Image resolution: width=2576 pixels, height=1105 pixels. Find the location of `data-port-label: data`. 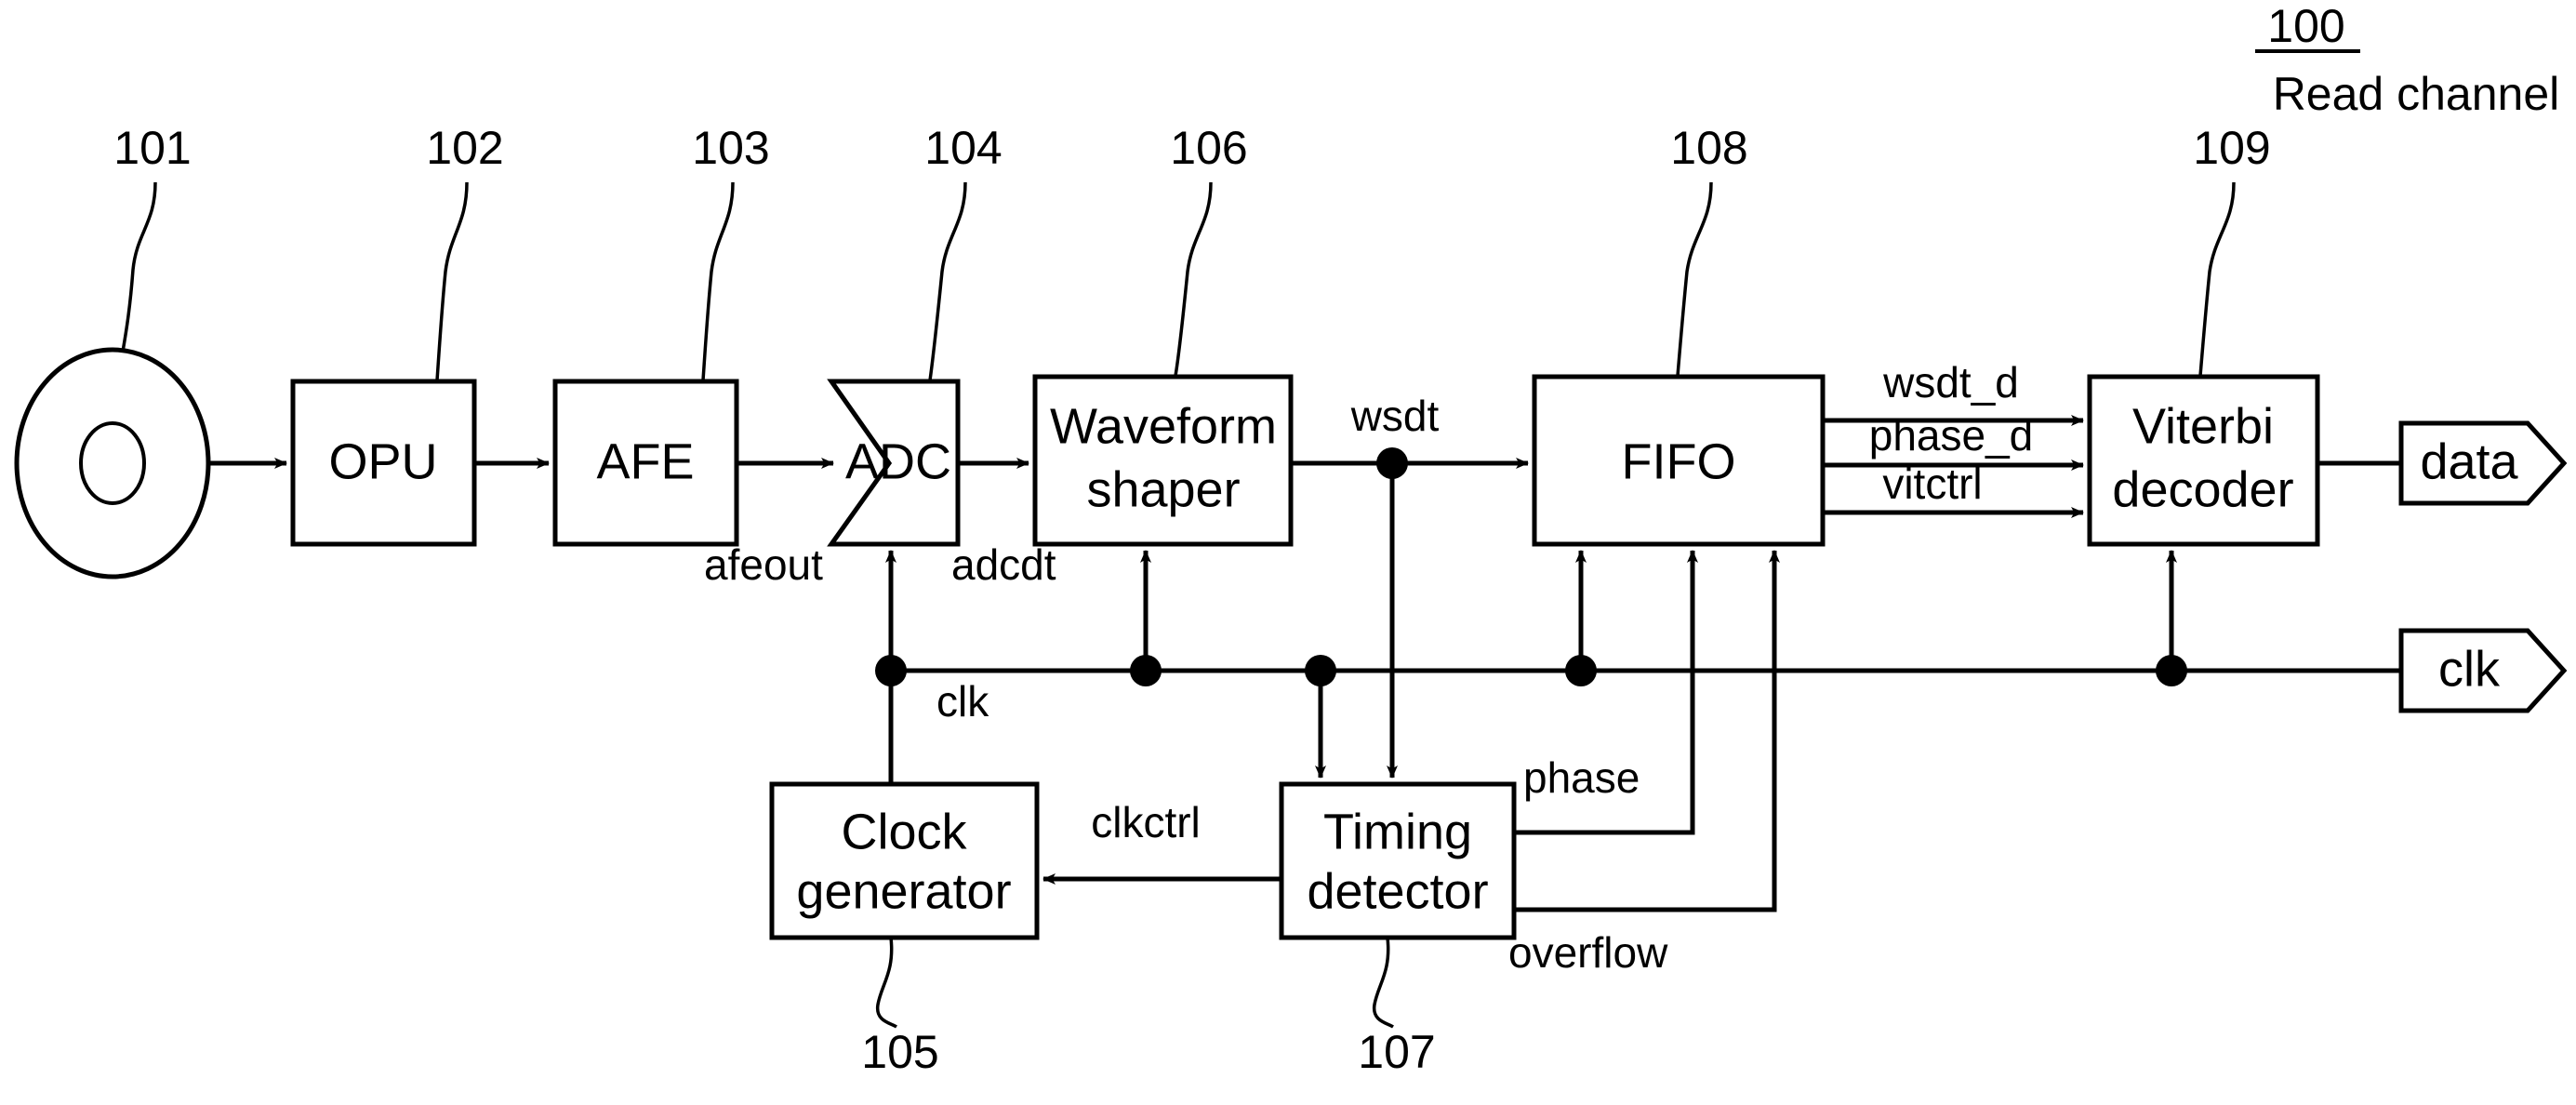

data-port-label: data is located at coordinates (2469, 461).